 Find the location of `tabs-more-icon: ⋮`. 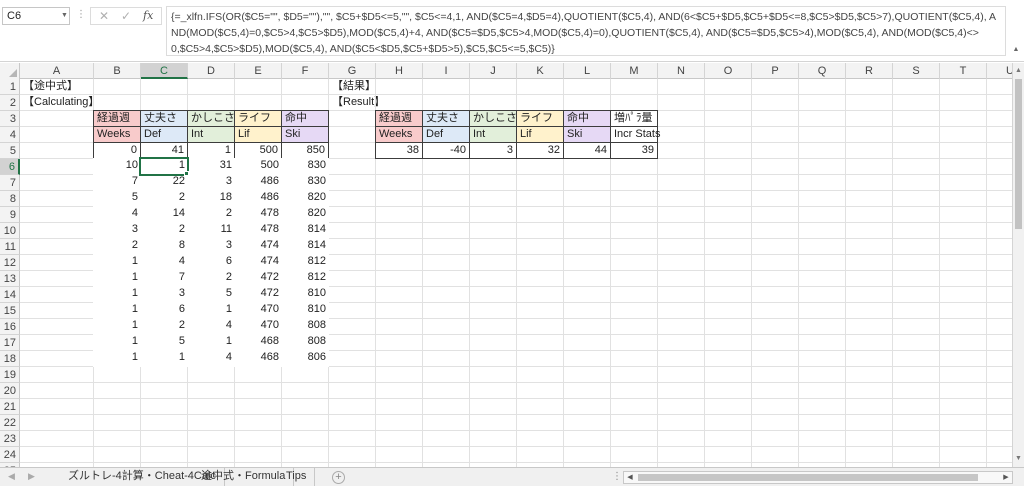

tabs-more-icon: ⋮ is located at coordinates (617, 476).